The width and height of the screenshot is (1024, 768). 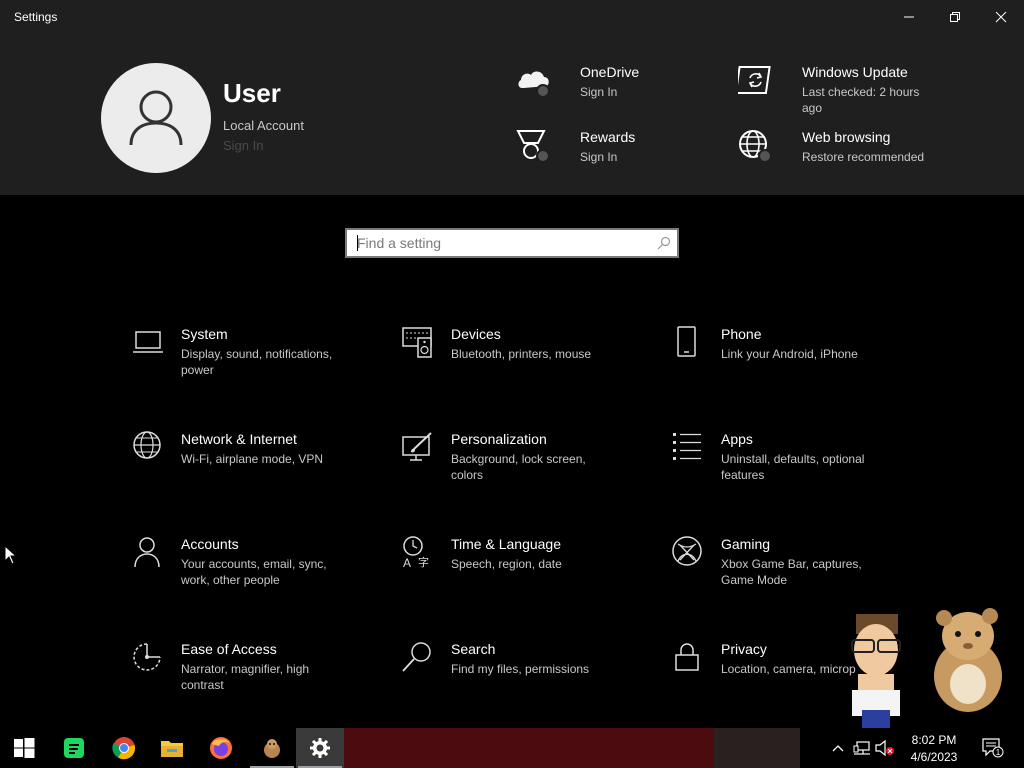 What do you see at coordinates (252, 459) in the screenshot?
I see `category-subtitle: Wi-Fi, airplane mode, VPN` at bounding box center [252, 459].